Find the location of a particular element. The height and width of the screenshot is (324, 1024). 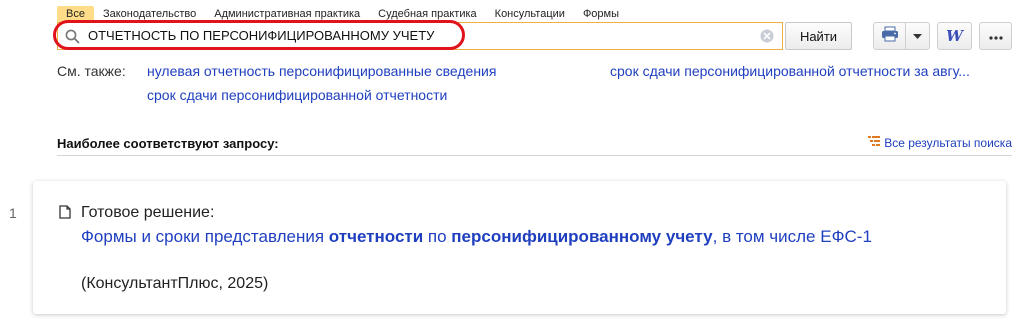

print-options-dropdown is located at coordinates (917, 36).